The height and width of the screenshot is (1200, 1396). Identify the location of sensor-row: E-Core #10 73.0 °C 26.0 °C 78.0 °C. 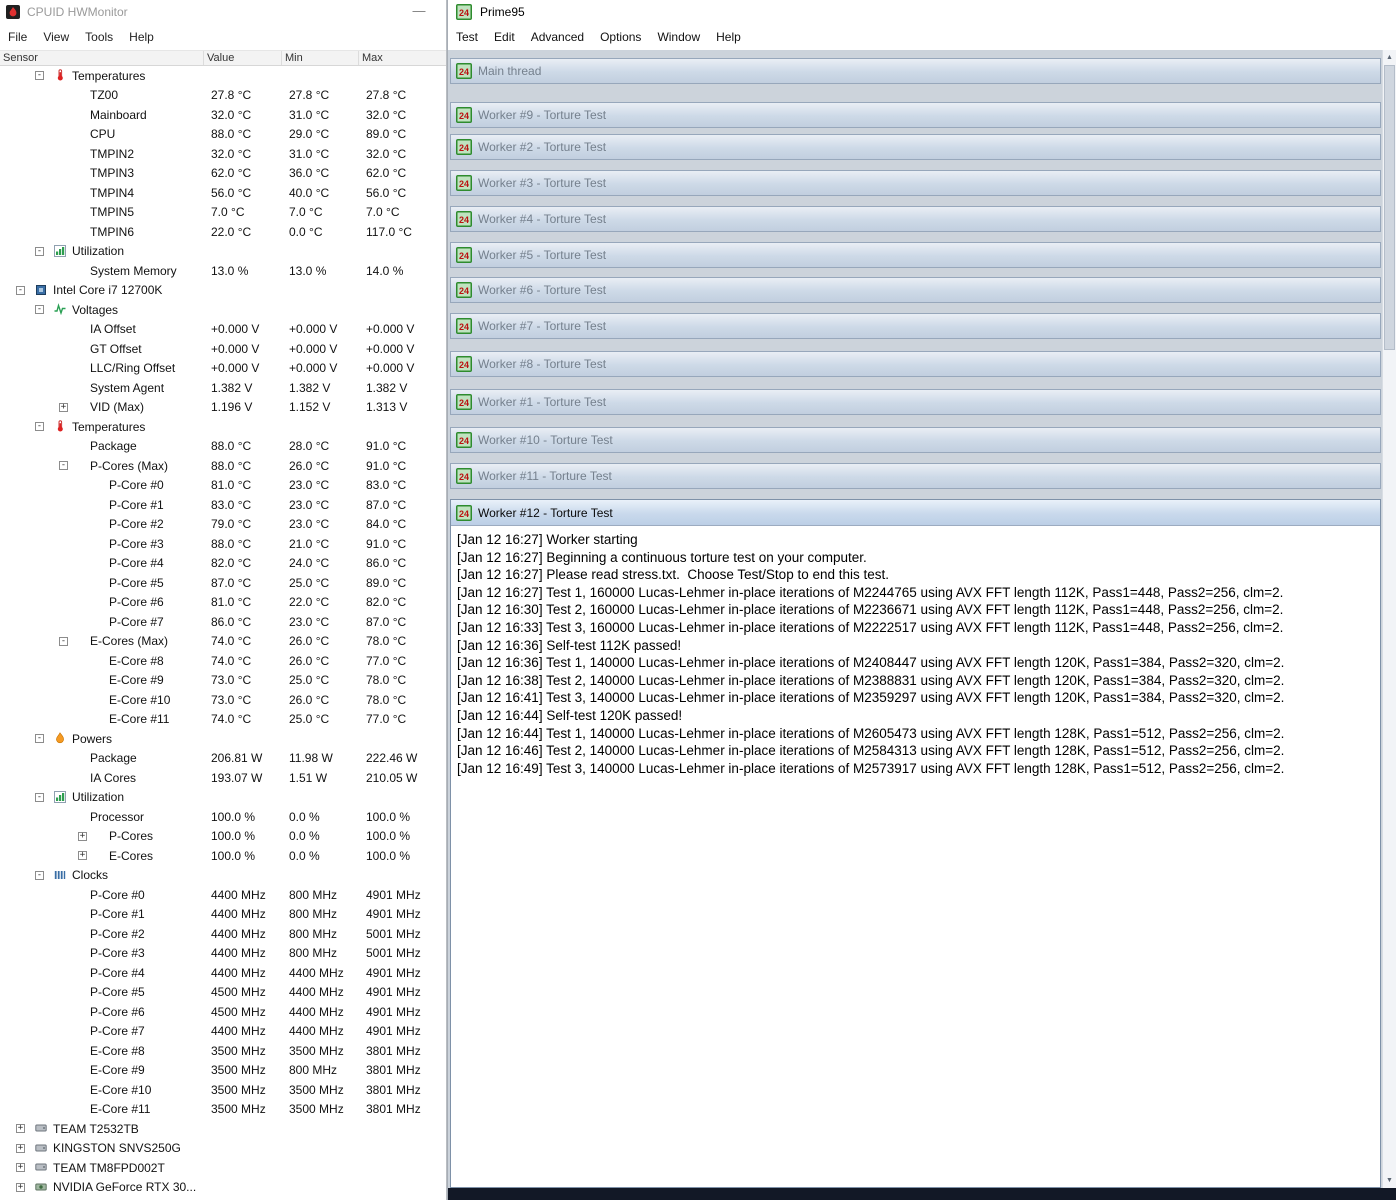
(223, 700).